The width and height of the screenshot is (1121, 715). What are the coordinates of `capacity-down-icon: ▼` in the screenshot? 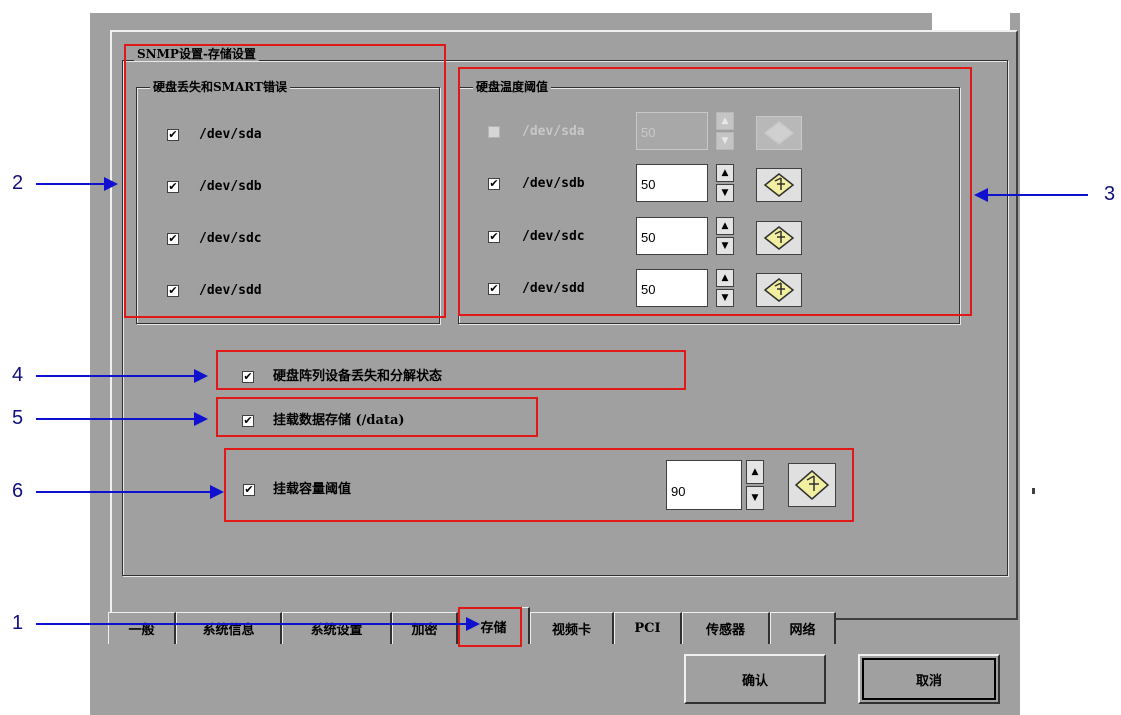 It's located at (755, 498).